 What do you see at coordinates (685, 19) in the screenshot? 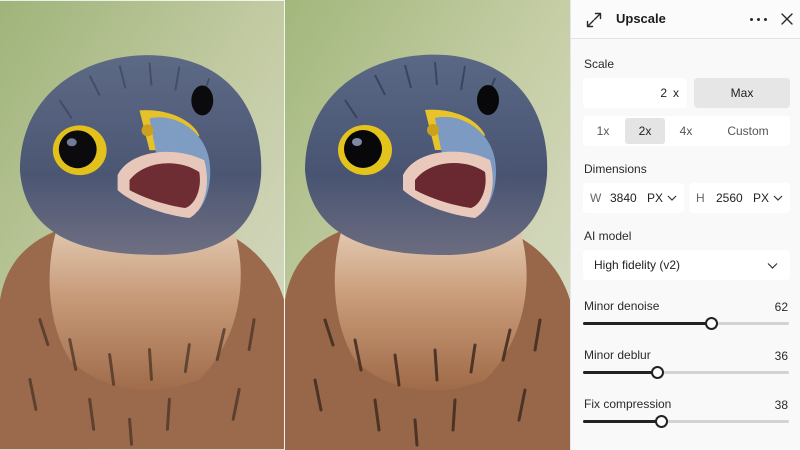
I see `panel-header: Upscale` at bounding box center [685, 19].